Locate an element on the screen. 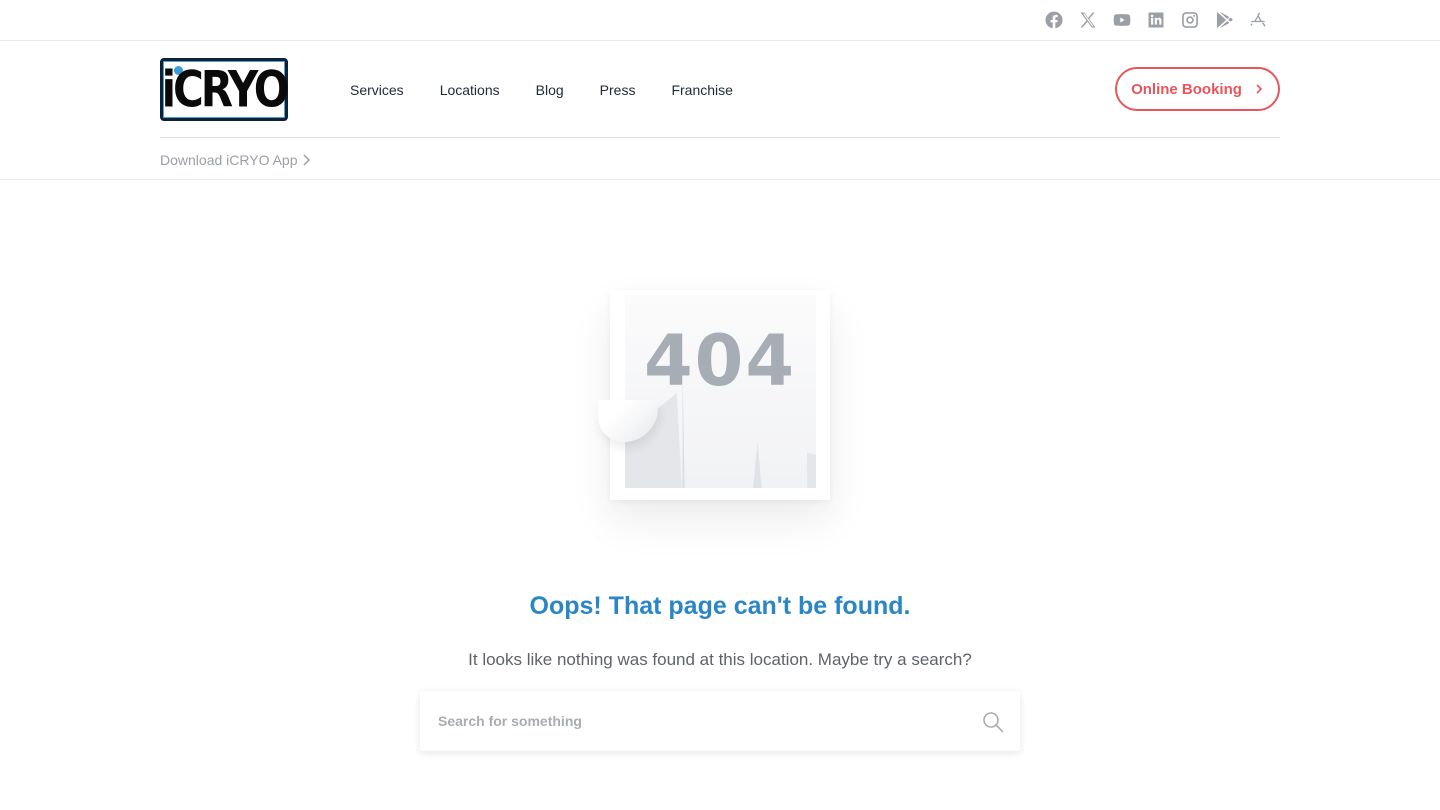 The image size is (1440, 810). online-booking-button: Online Booking is located at coordinates (1197, 89).